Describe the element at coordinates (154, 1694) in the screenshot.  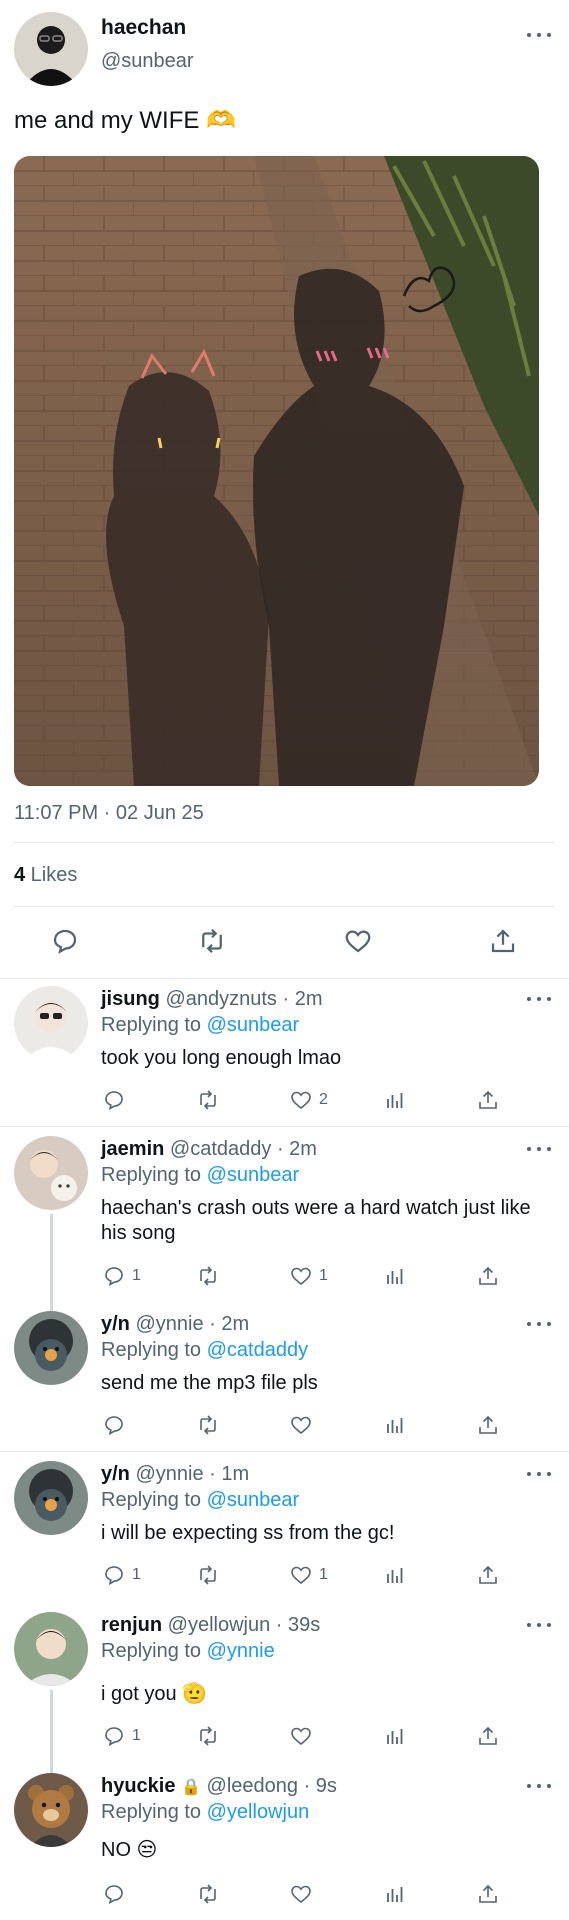
I see `reply-text: i got you 🫡` at that location.